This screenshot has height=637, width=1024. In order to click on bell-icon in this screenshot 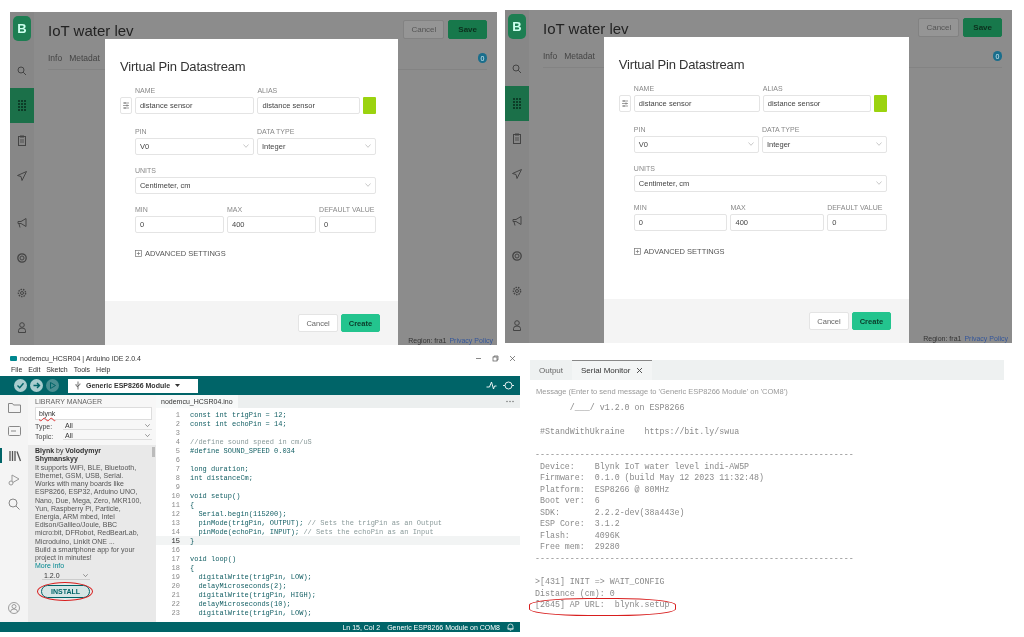, I will do `click(510, 627)`.